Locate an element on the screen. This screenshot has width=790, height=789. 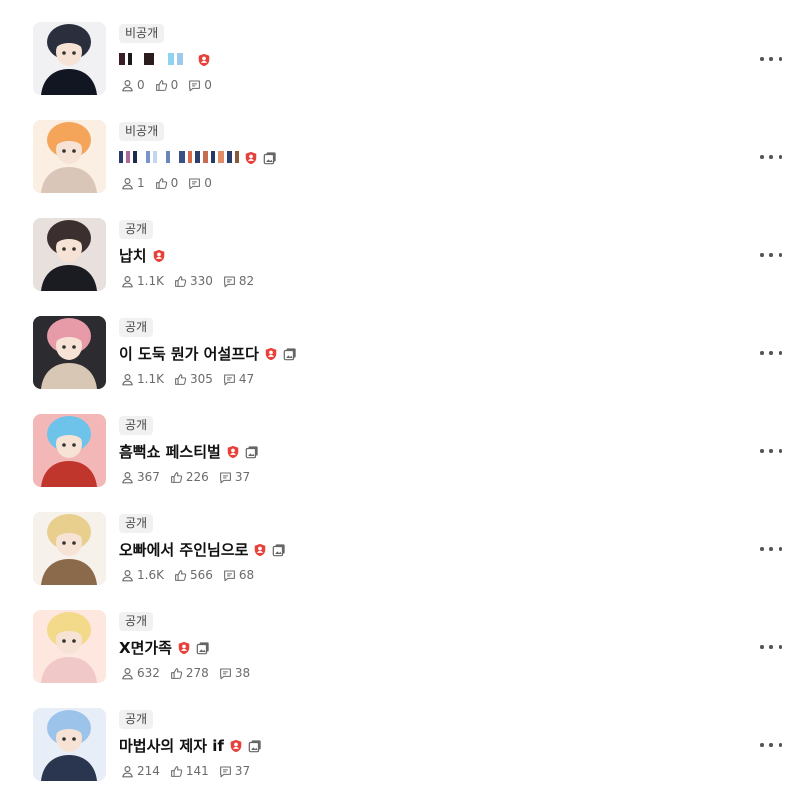
story-title: 흠뻑쇼 페스티벌 is located at coordinates (170, 451).